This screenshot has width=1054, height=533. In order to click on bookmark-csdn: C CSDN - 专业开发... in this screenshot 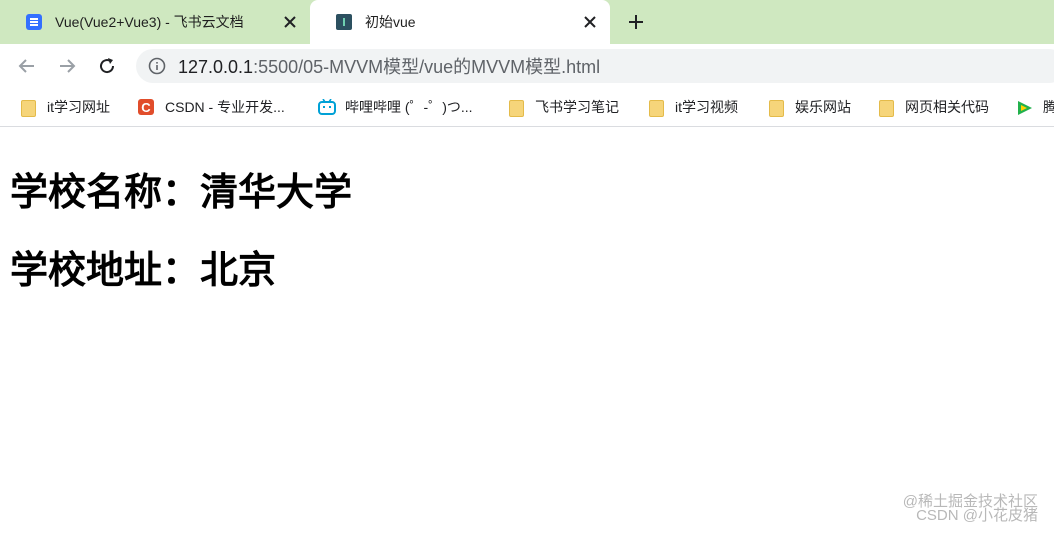, I will do `click(211, 107)`.